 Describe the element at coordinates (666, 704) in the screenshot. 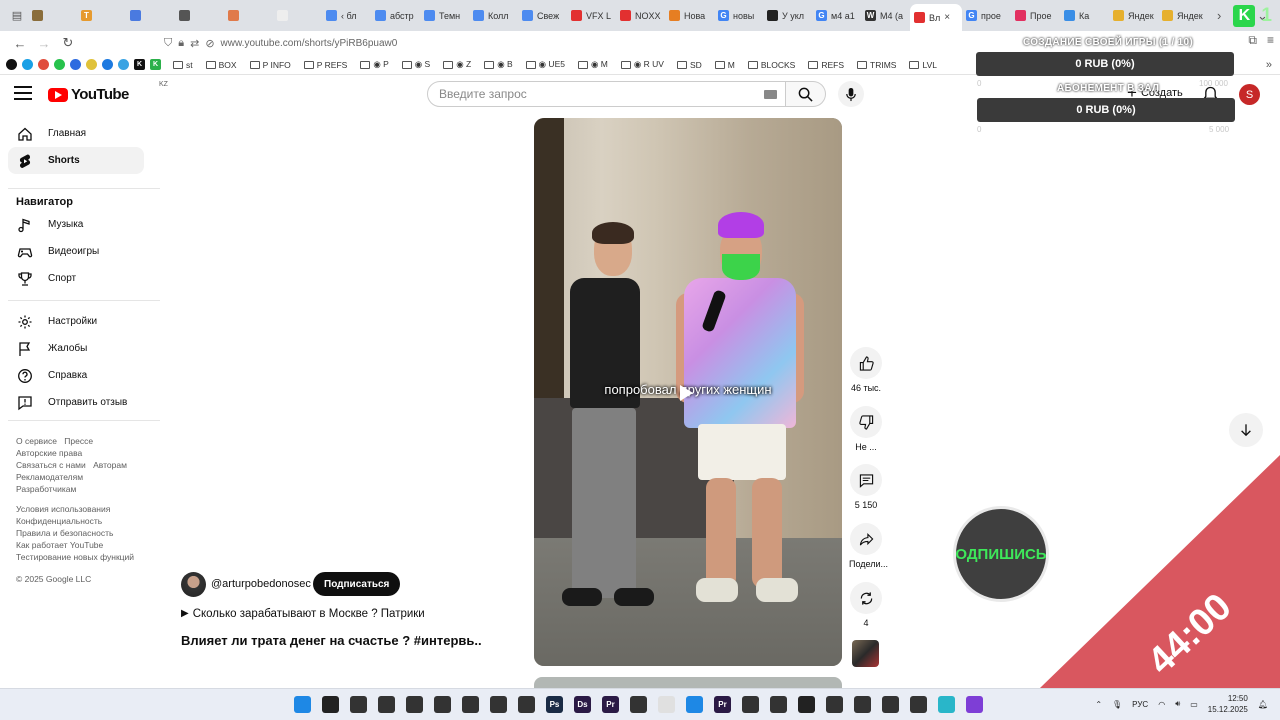

I see `browser-icon` at that location.